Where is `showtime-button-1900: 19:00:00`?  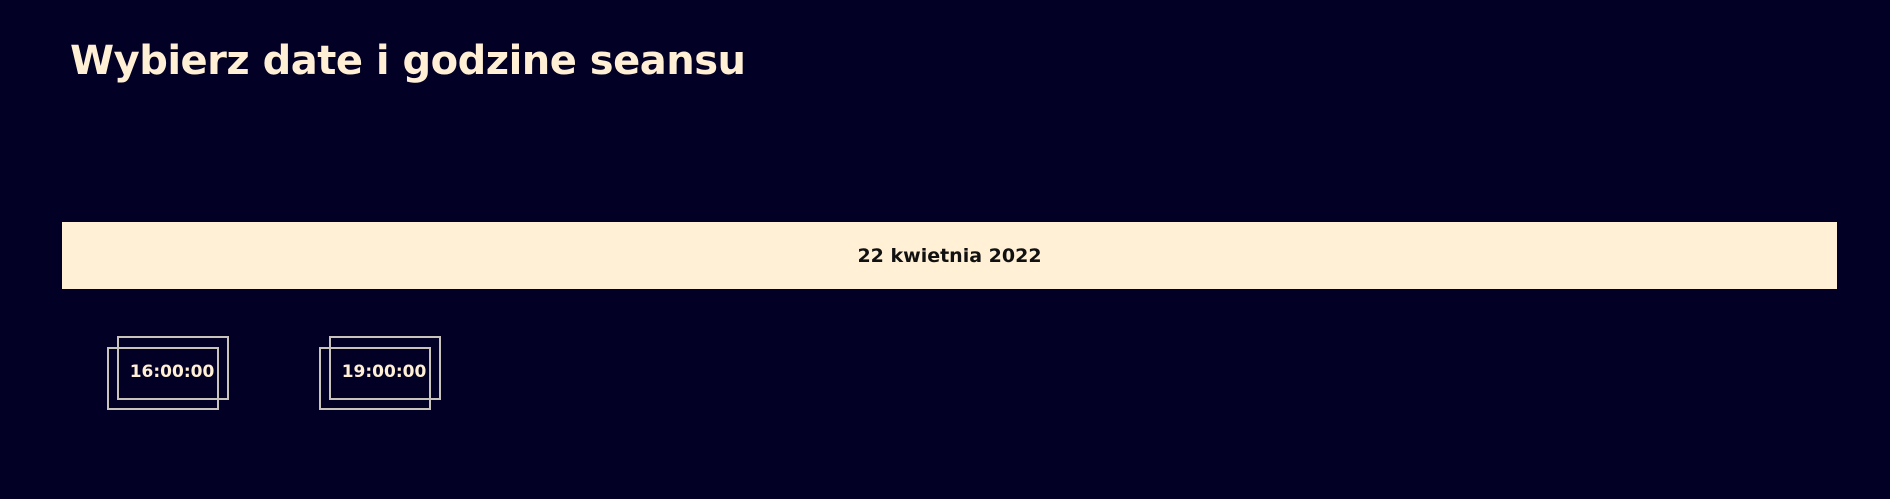
showtime-button-1900: 19:00:00 is located at coordinates (380, 373).